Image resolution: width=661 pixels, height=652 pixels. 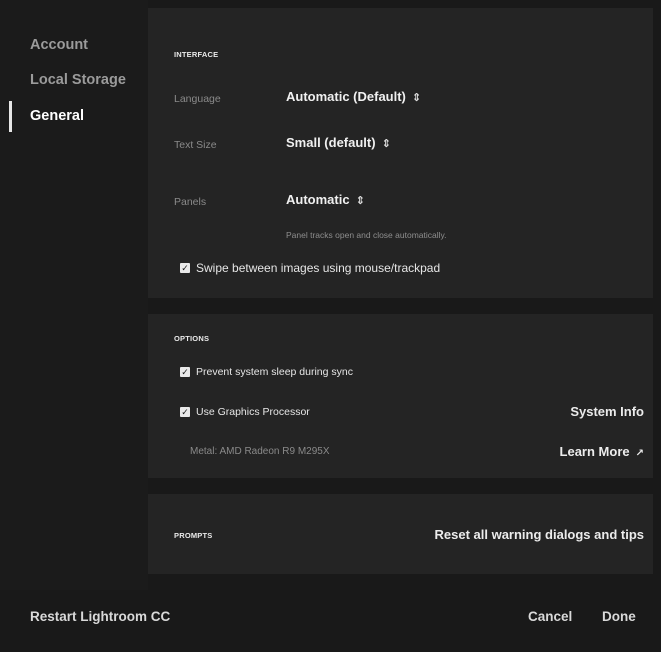 What do you see at coordinates (619, 616) in the screenshot?
I see `done-button: Done` at bounding box center [619, 616].